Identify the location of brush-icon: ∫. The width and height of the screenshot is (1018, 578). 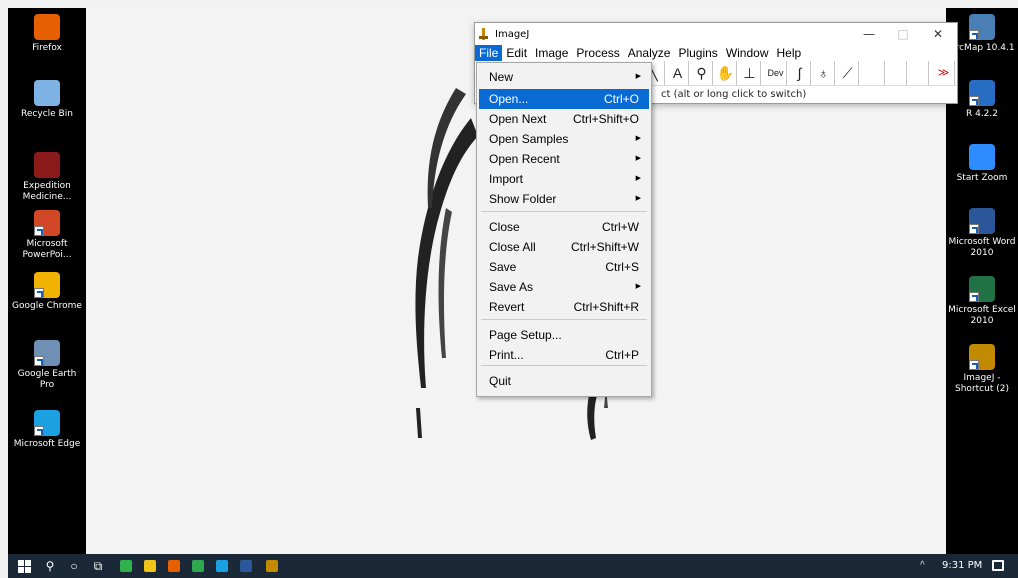
(800, 73).